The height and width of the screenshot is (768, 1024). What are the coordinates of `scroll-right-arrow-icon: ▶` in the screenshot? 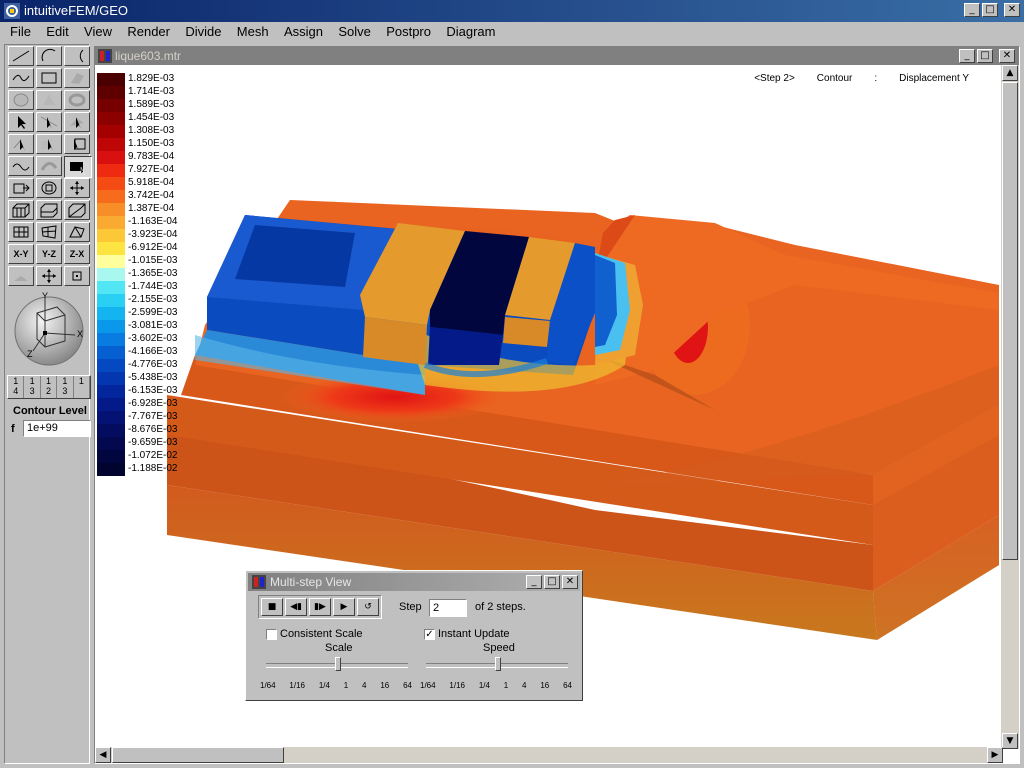 It's located at (995, 755).